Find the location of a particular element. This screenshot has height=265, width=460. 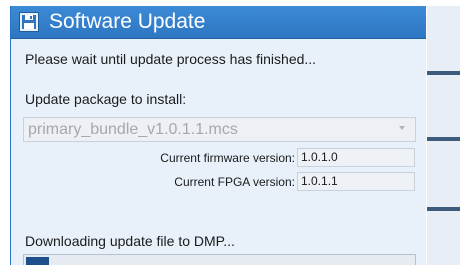

fpga-version-field: 1.0.1.1 is located at coordinates (356, 181).